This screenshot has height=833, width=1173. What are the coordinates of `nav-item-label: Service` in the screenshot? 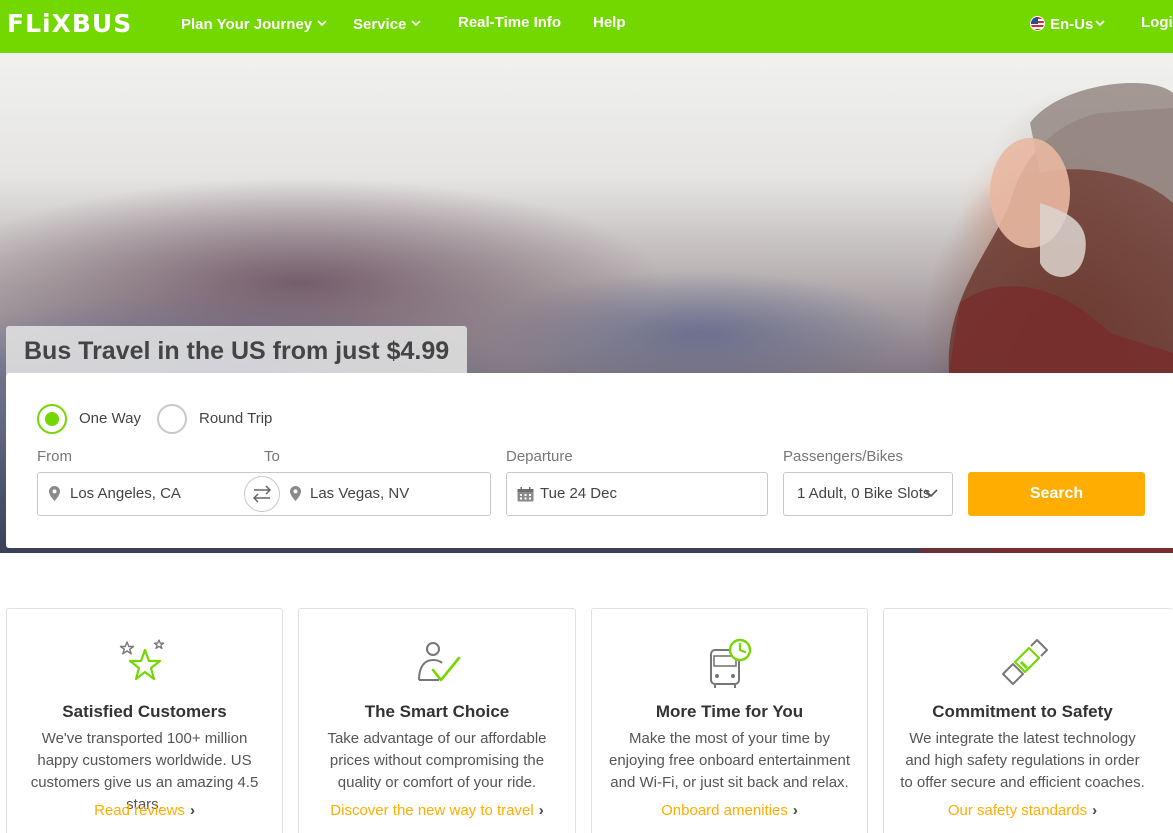 It's located at (380, 24).